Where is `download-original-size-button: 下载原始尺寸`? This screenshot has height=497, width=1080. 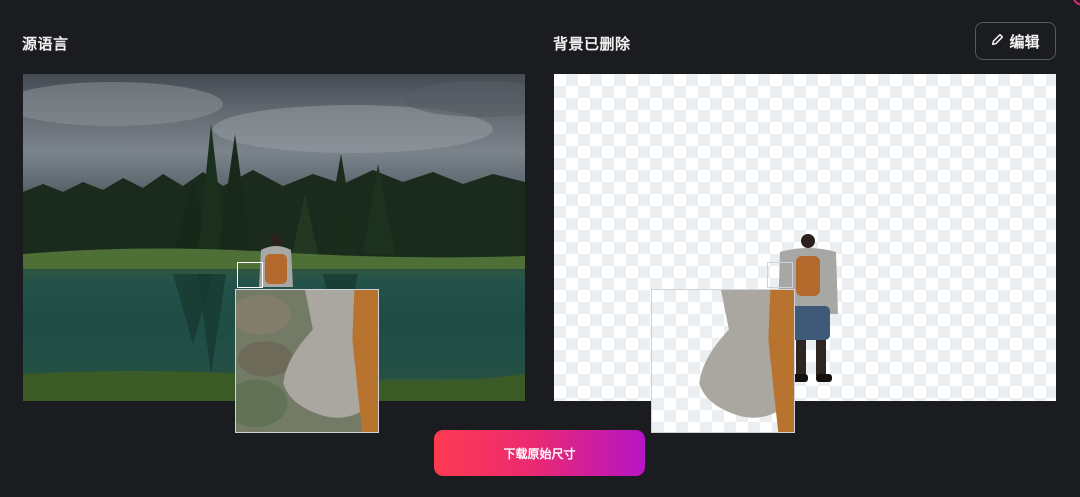 download-original-size-button: 下载原始尺寸 is located at coordinates (539, 453).